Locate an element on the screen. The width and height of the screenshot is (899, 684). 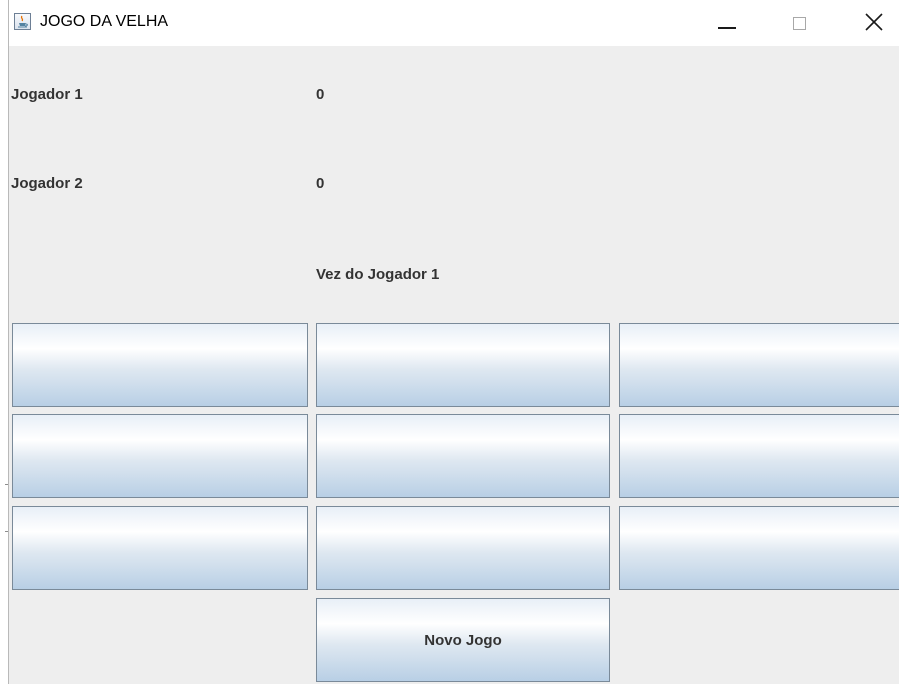
turn-status: Vez do Jogador 1 is located at coordinates (378, 274).